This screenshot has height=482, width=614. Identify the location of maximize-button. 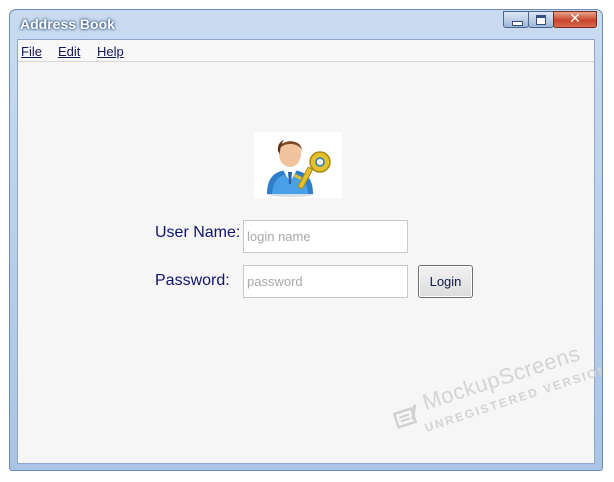
(541, 19).